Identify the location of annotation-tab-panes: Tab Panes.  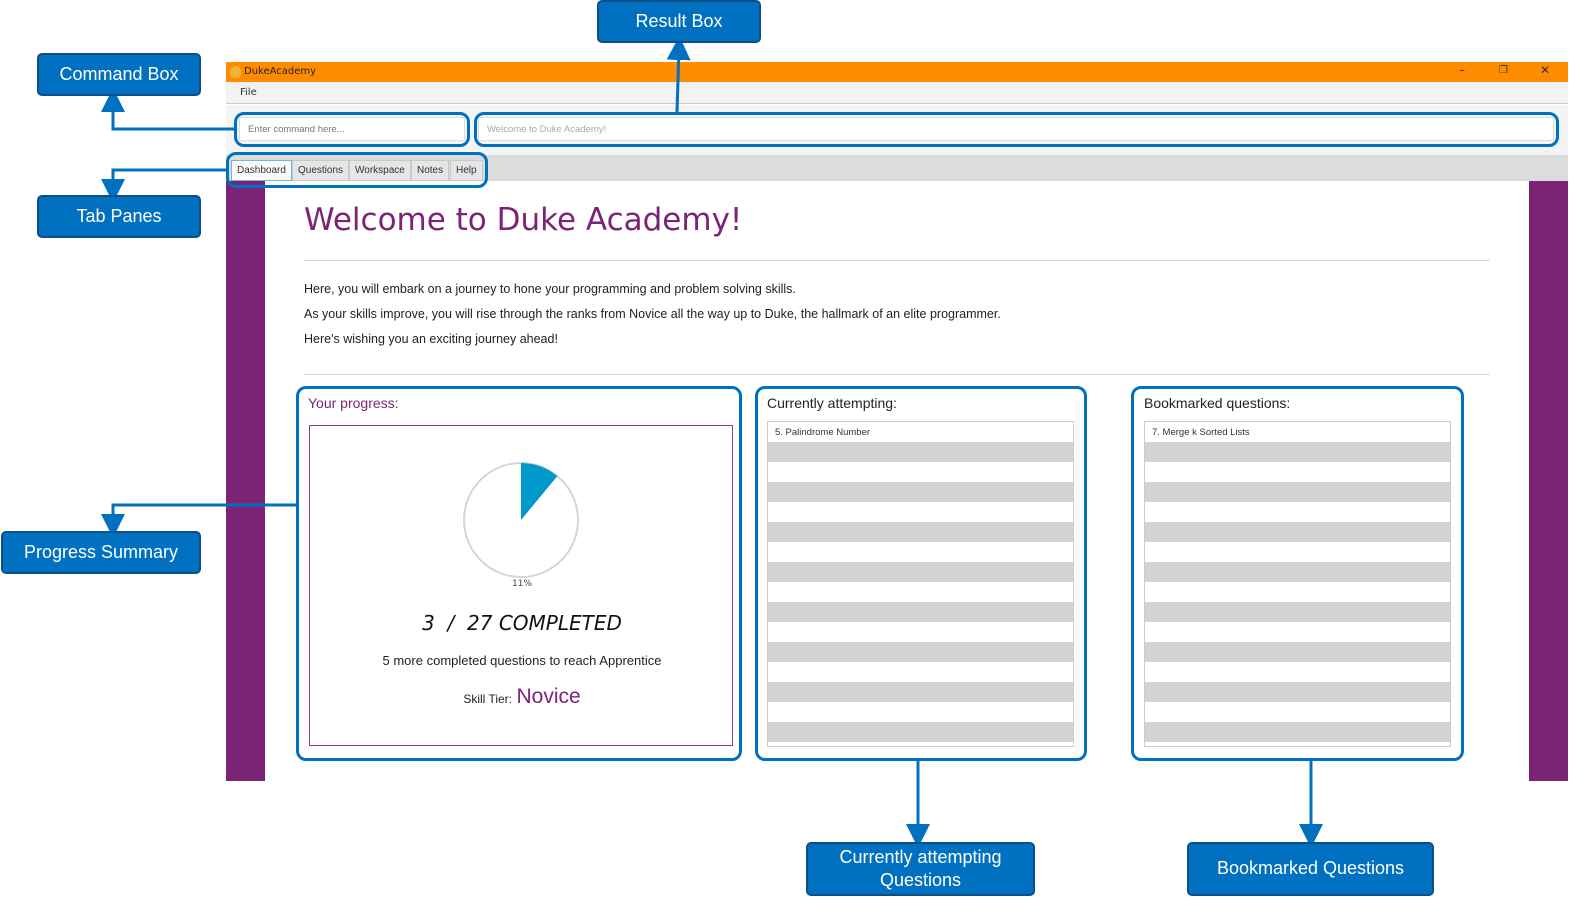
(119, 216).